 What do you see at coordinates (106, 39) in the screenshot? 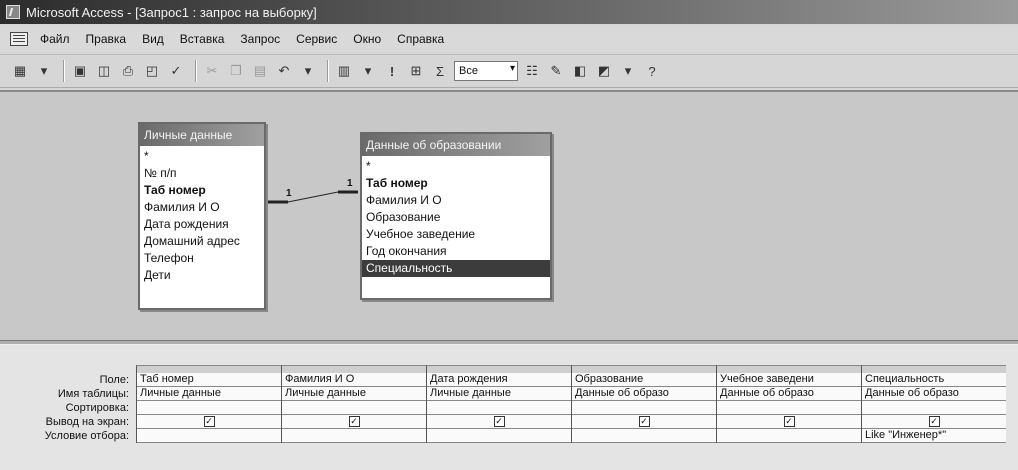
I see `menu-edit: Правка` at bounding box center [106, 39].